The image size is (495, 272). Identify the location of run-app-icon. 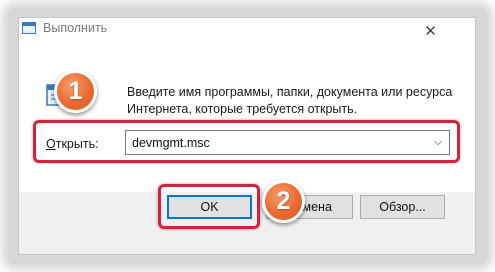
(29, 28).